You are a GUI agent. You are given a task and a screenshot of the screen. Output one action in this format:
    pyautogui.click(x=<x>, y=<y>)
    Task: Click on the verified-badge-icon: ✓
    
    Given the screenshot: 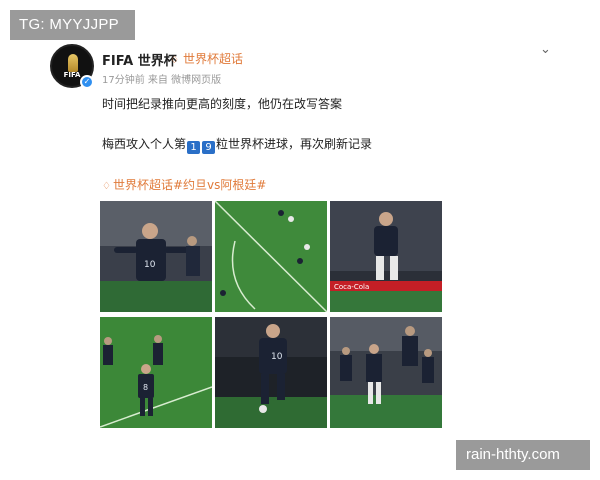 What is the action you would take?
    pyautogui.click(x=87, y=82)
    